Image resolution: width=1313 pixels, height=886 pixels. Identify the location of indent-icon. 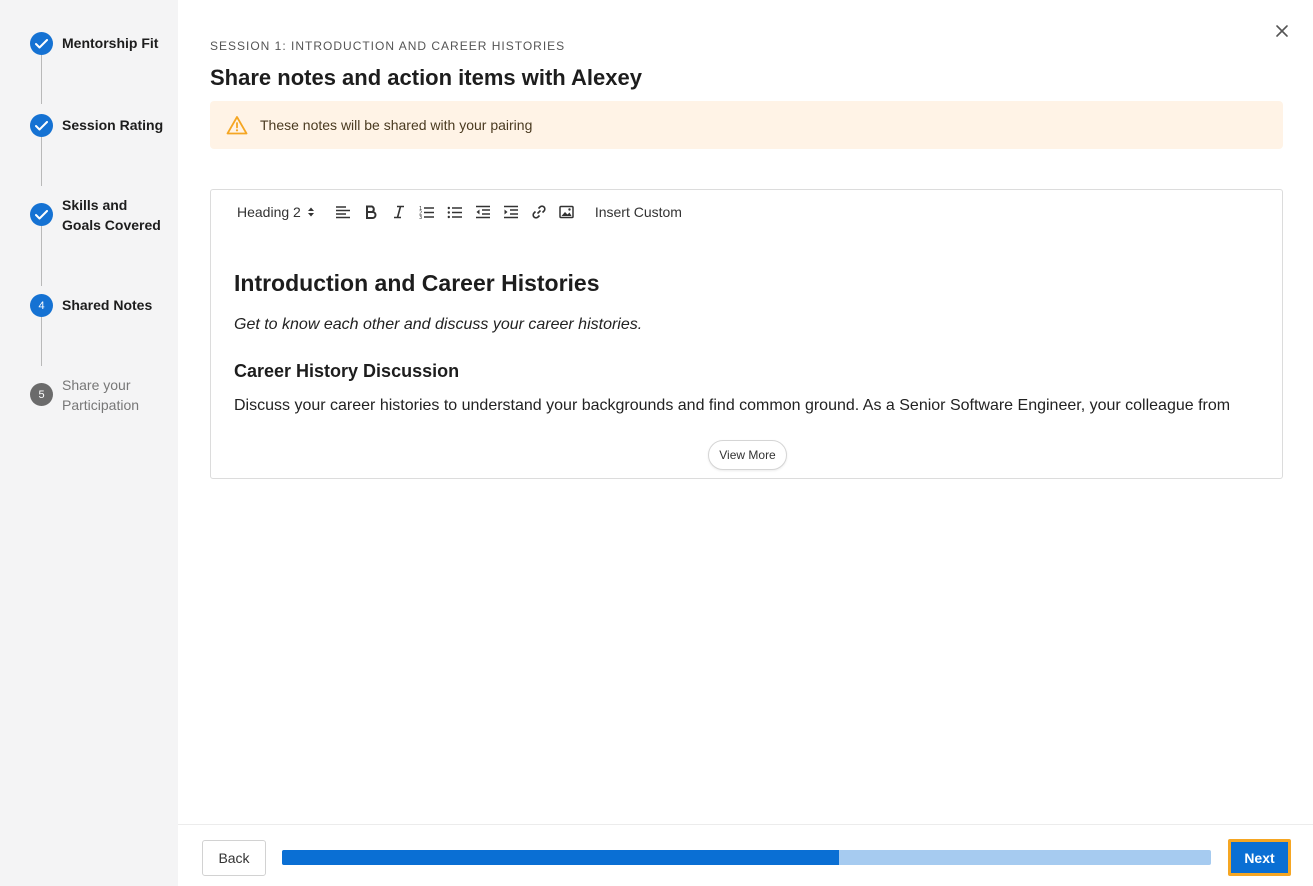
(510, 212).